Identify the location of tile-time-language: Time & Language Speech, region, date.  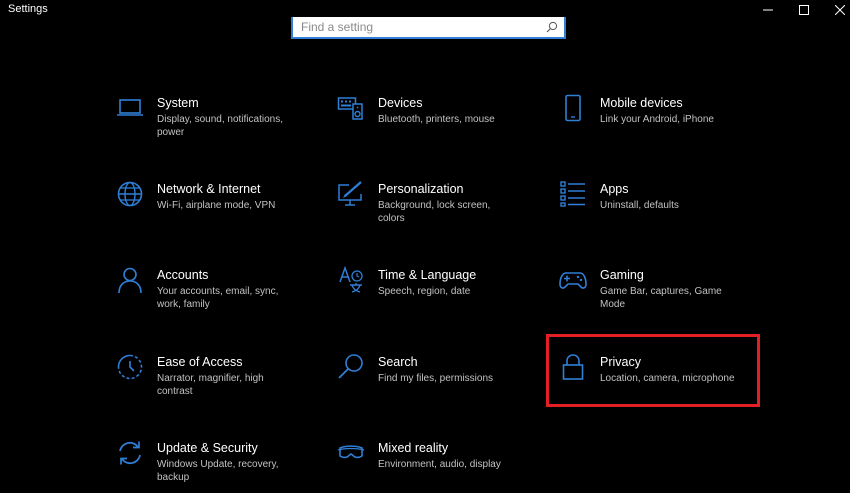
(437, 296).